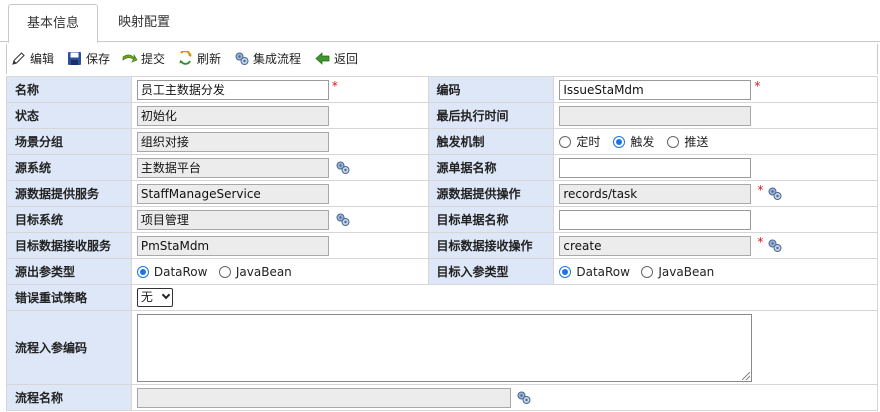 This screenshot has height=412, width=880. Describe the element at coordinates (655, 194) in the screenshot. I see `source-operation-field: records/task` at that location.